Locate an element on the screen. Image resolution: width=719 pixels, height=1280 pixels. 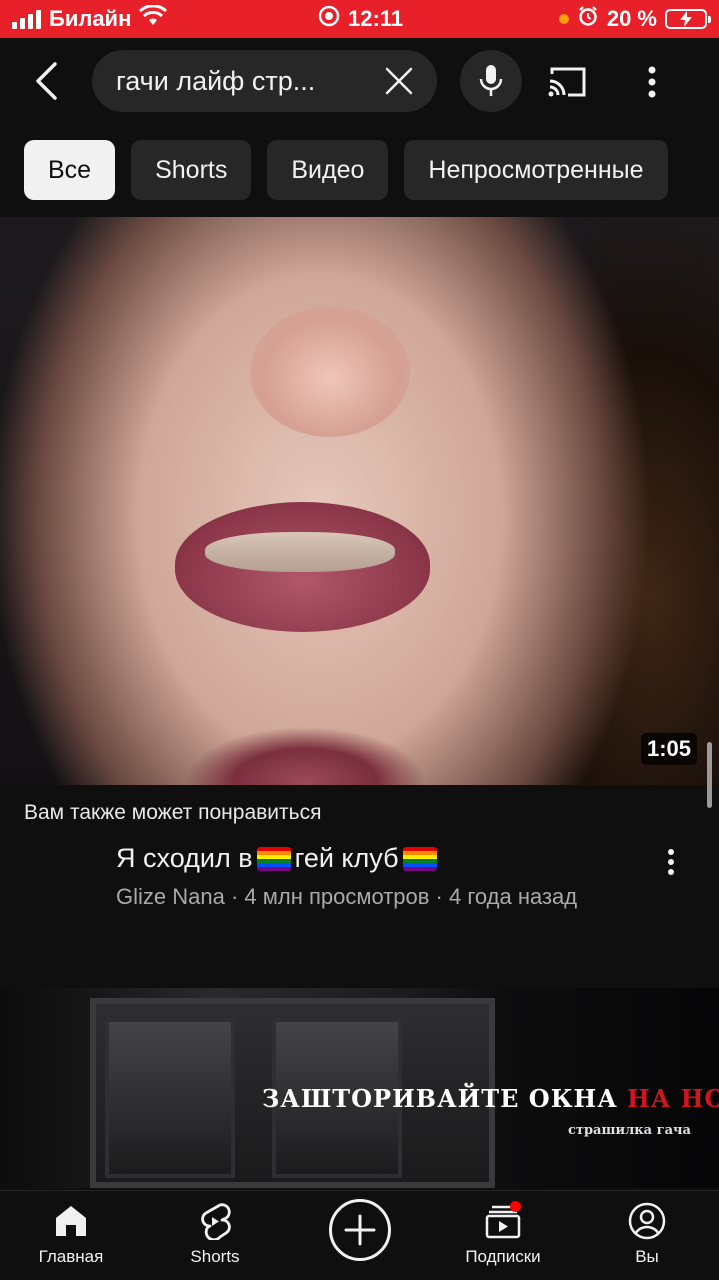
plus-icon is located at coordinates (360, 1230).